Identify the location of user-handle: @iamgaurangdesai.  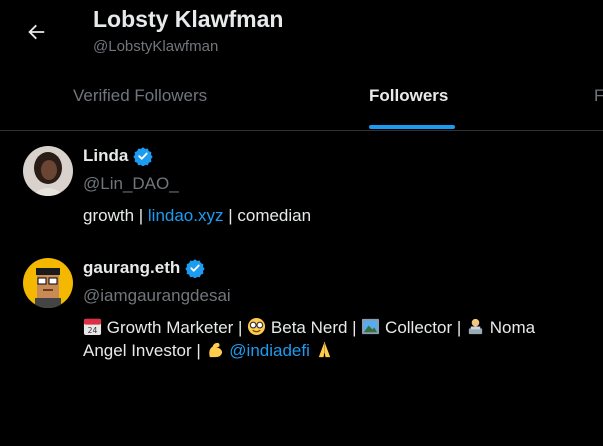
(157, 295).